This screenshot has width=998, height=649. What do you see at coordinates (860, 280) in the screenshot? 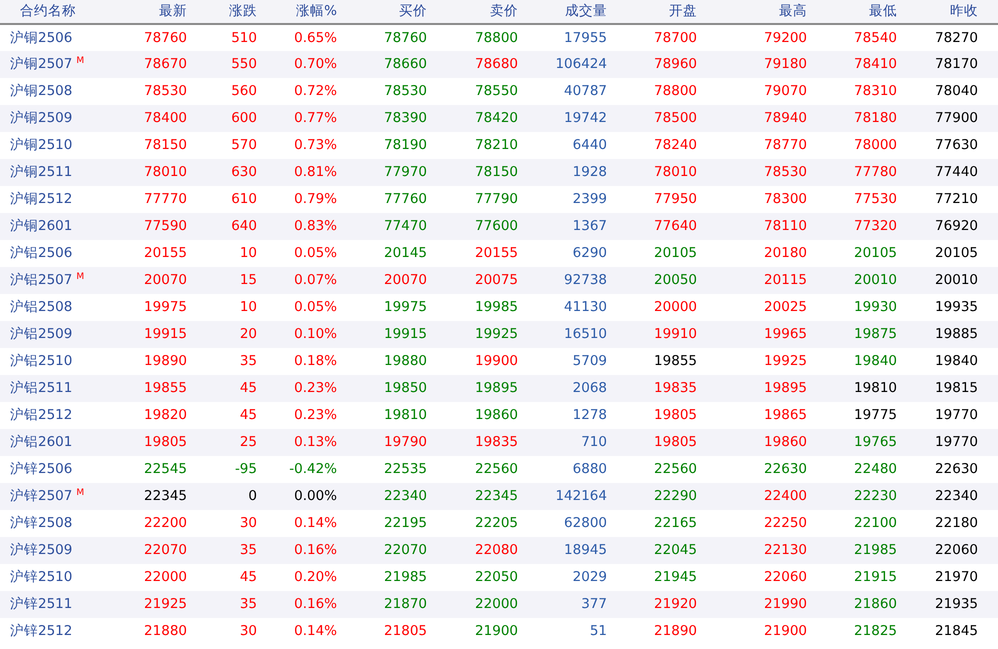
I see `table-cell: 20010` at bounding box center [860, 280].